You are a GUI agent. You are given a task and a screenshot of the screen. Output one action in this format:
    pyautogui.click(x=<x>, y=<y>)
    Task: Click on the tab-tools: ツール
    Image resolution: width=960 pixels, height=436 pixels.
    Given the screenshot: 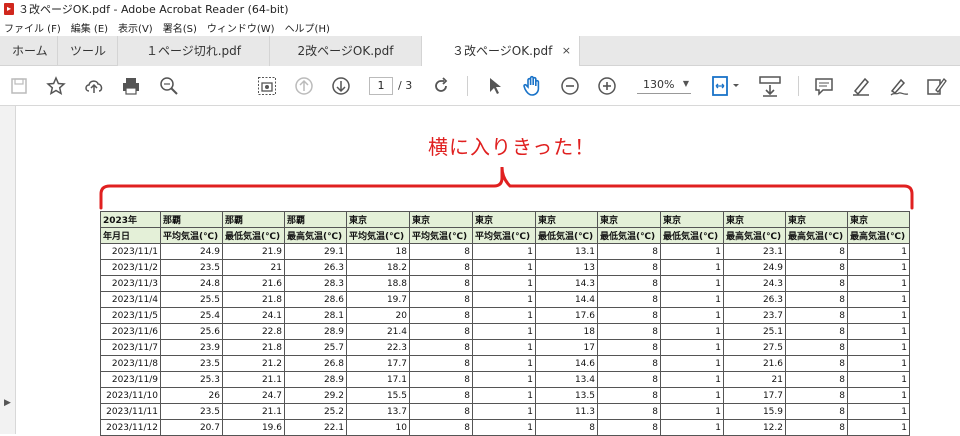 What is the action you would take?
    pyautogui.click(x=88, y=51)
    